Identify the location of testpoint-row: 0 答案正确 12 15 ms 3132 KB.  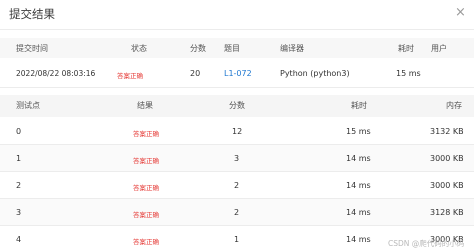
(237, 131).